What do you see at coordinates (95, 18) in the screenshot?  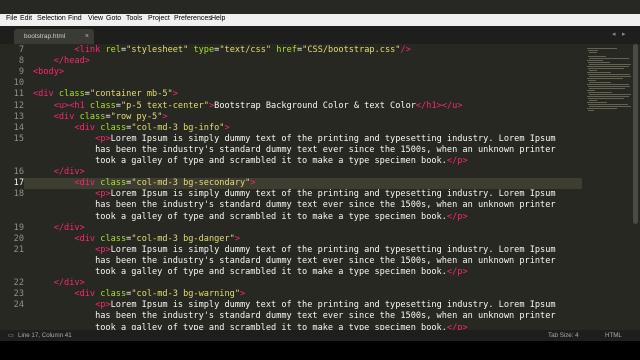 I see `menu-view: View` at bounding box center [95, 18].